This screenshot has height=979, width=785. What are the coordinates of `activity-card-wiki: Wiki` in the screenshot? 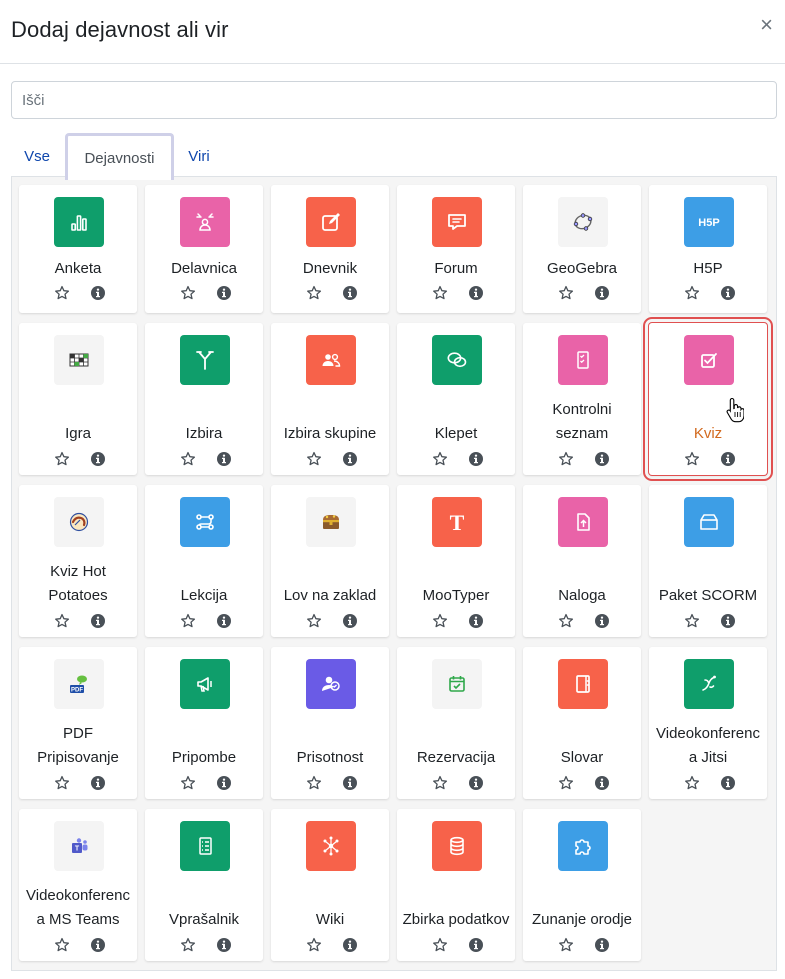 It's located at (330, 885).